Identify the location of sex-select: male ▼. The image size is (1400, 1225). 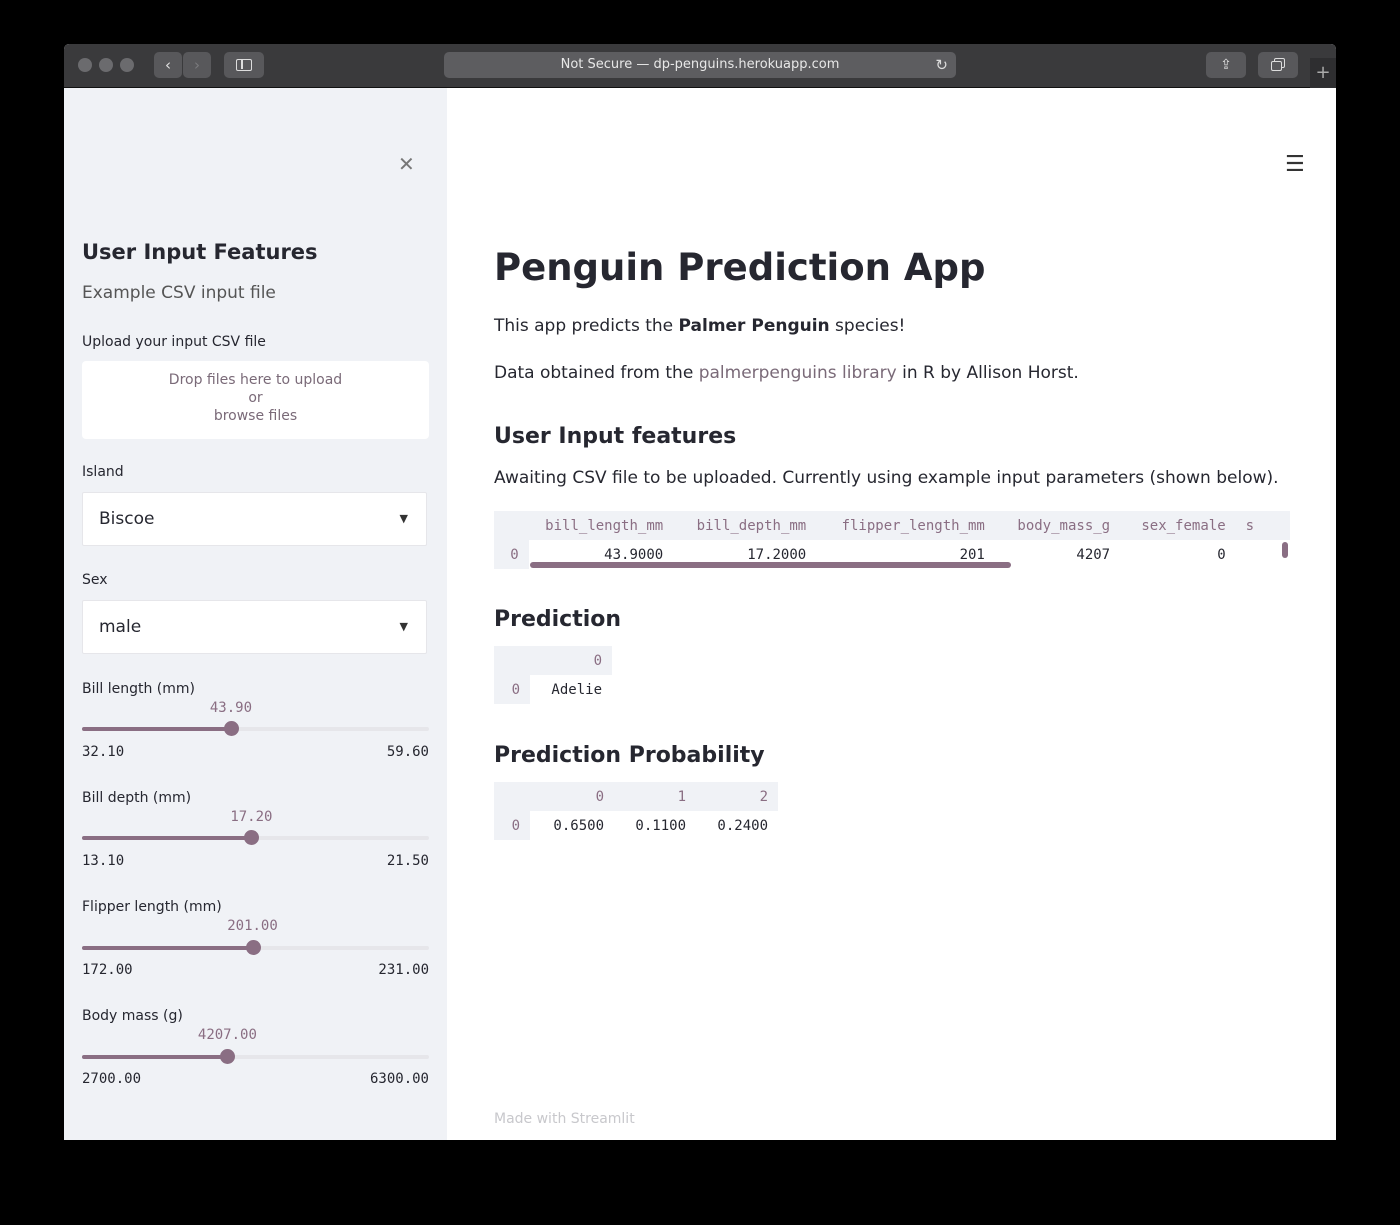
(254, 627).